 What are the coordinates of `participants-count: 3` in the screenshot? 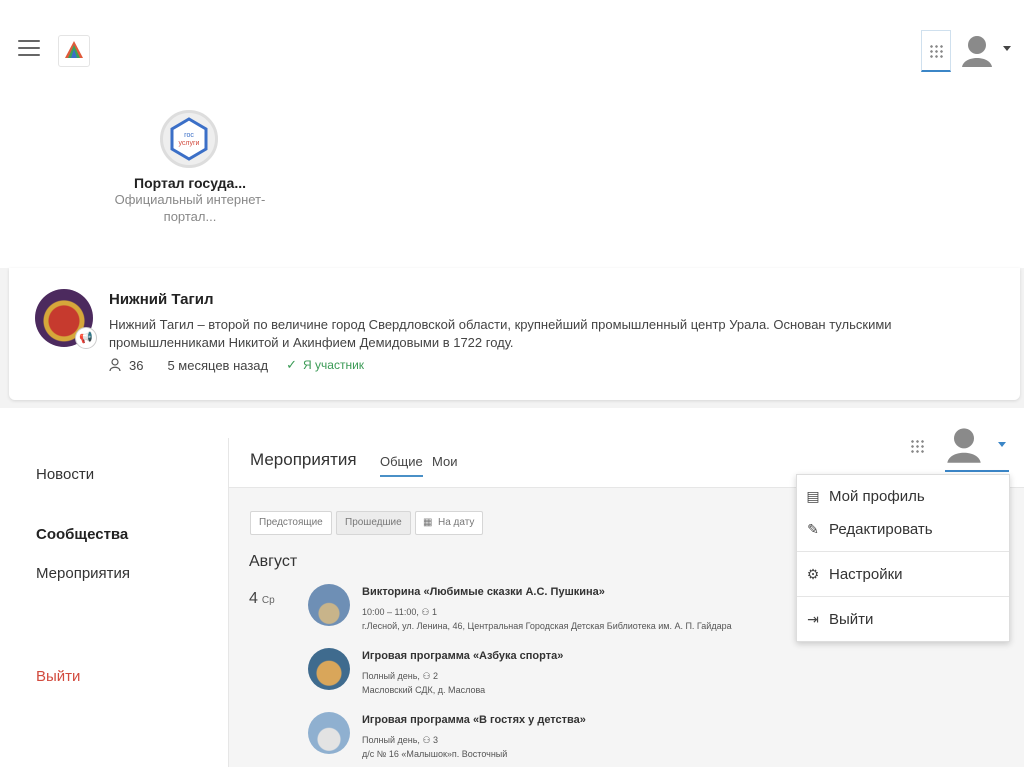 It's located at (436, 740).